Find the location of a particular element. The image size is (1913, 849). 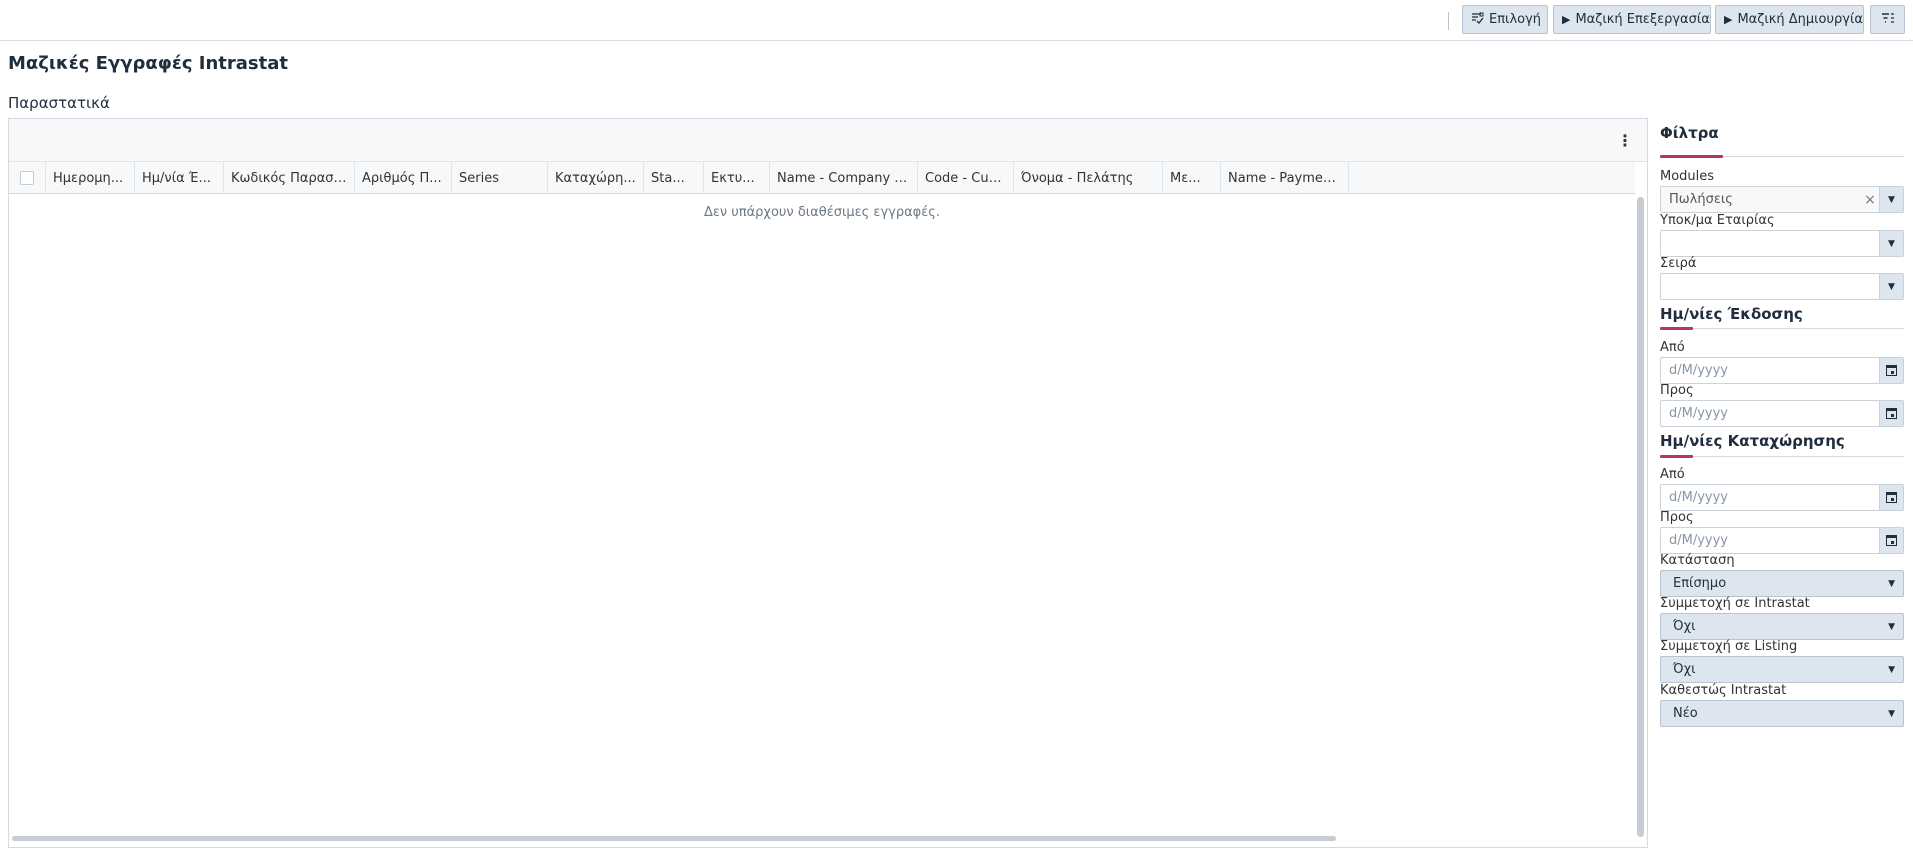

entry-from-date-input: d/M/yyyy is located at coordinates (1782, 497).